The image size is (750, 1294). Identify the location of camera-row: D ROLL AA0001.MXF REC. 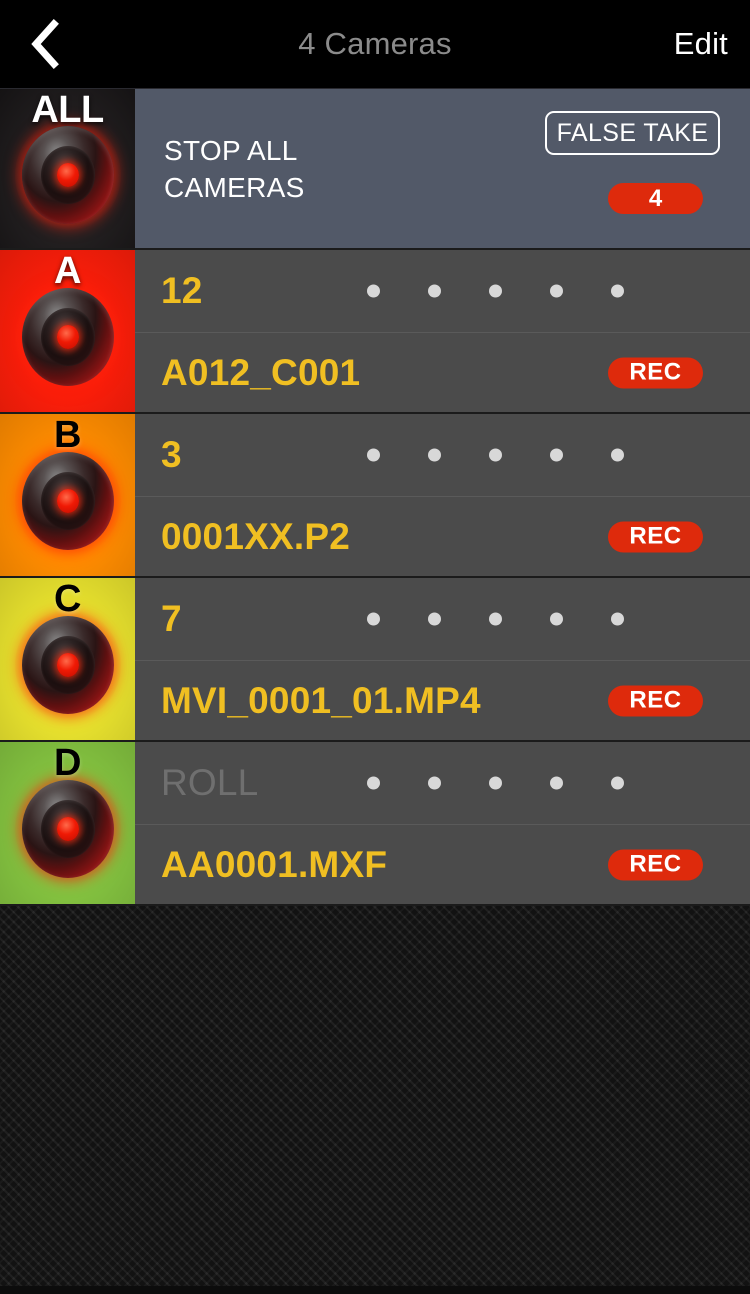
(375, 824).